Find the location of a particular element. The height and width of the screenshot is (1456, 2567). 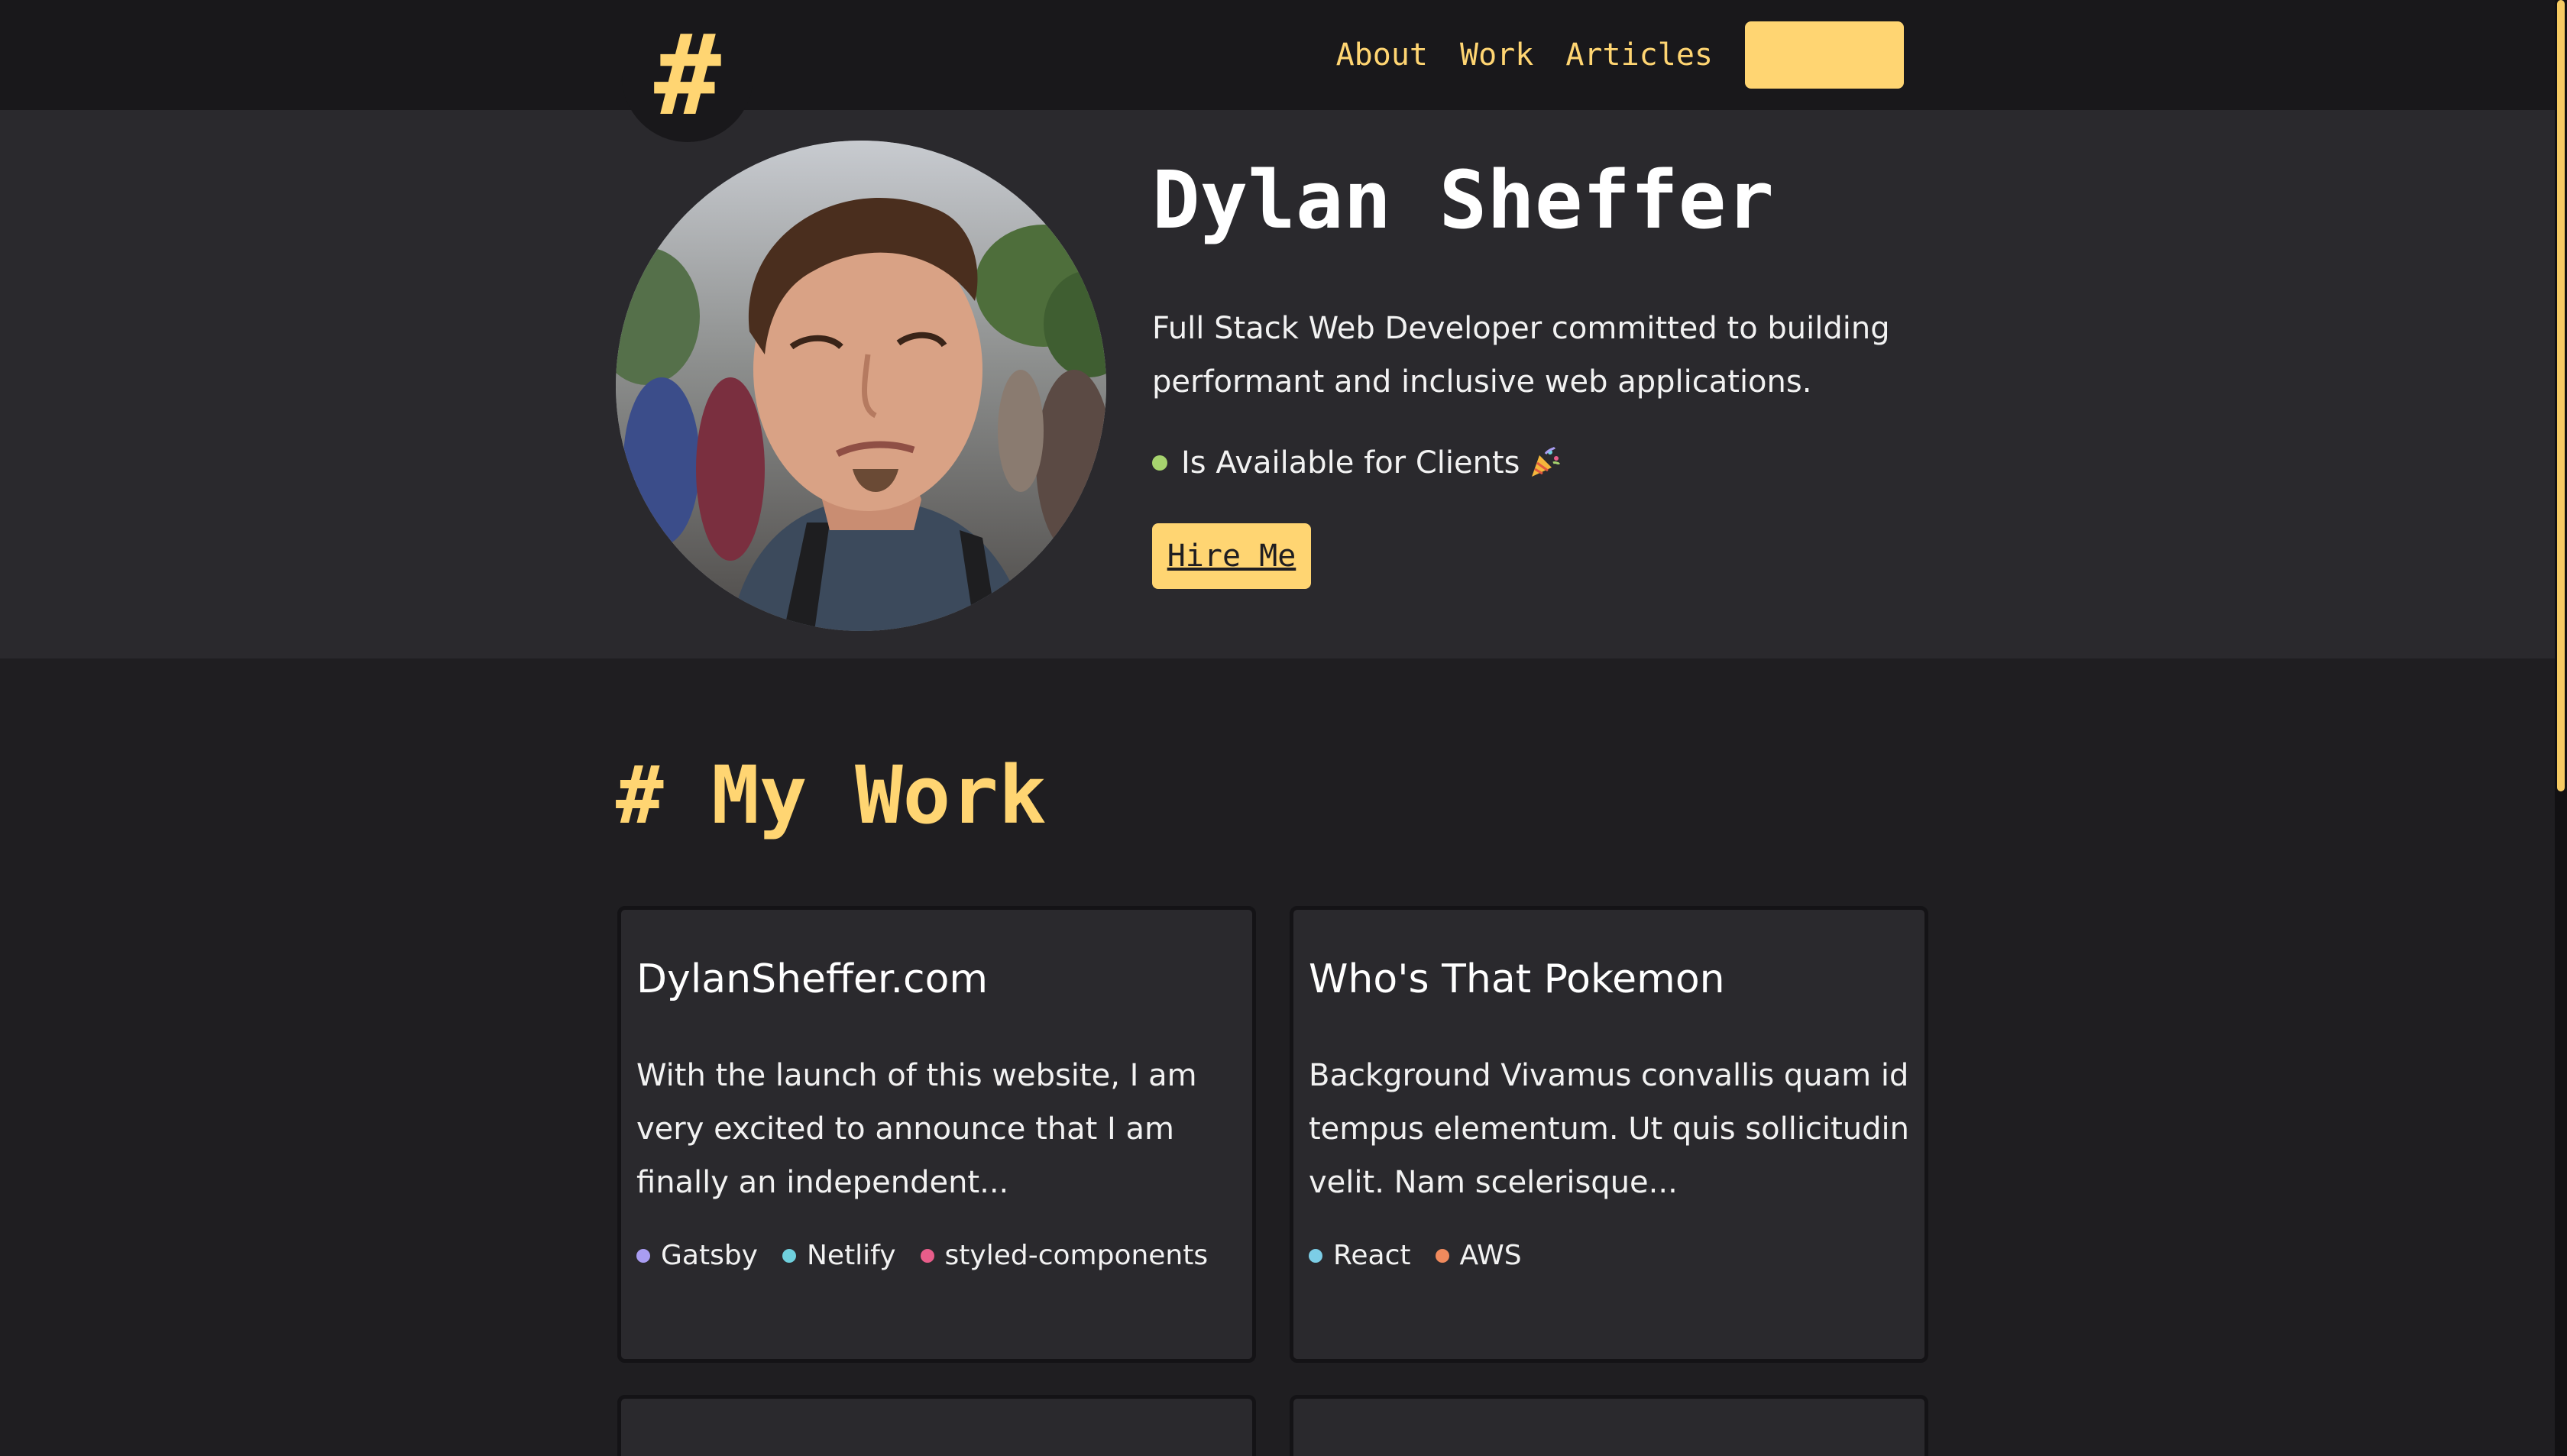

work-card-title: DylanSheffer.com is located at coordinates (812, 979).